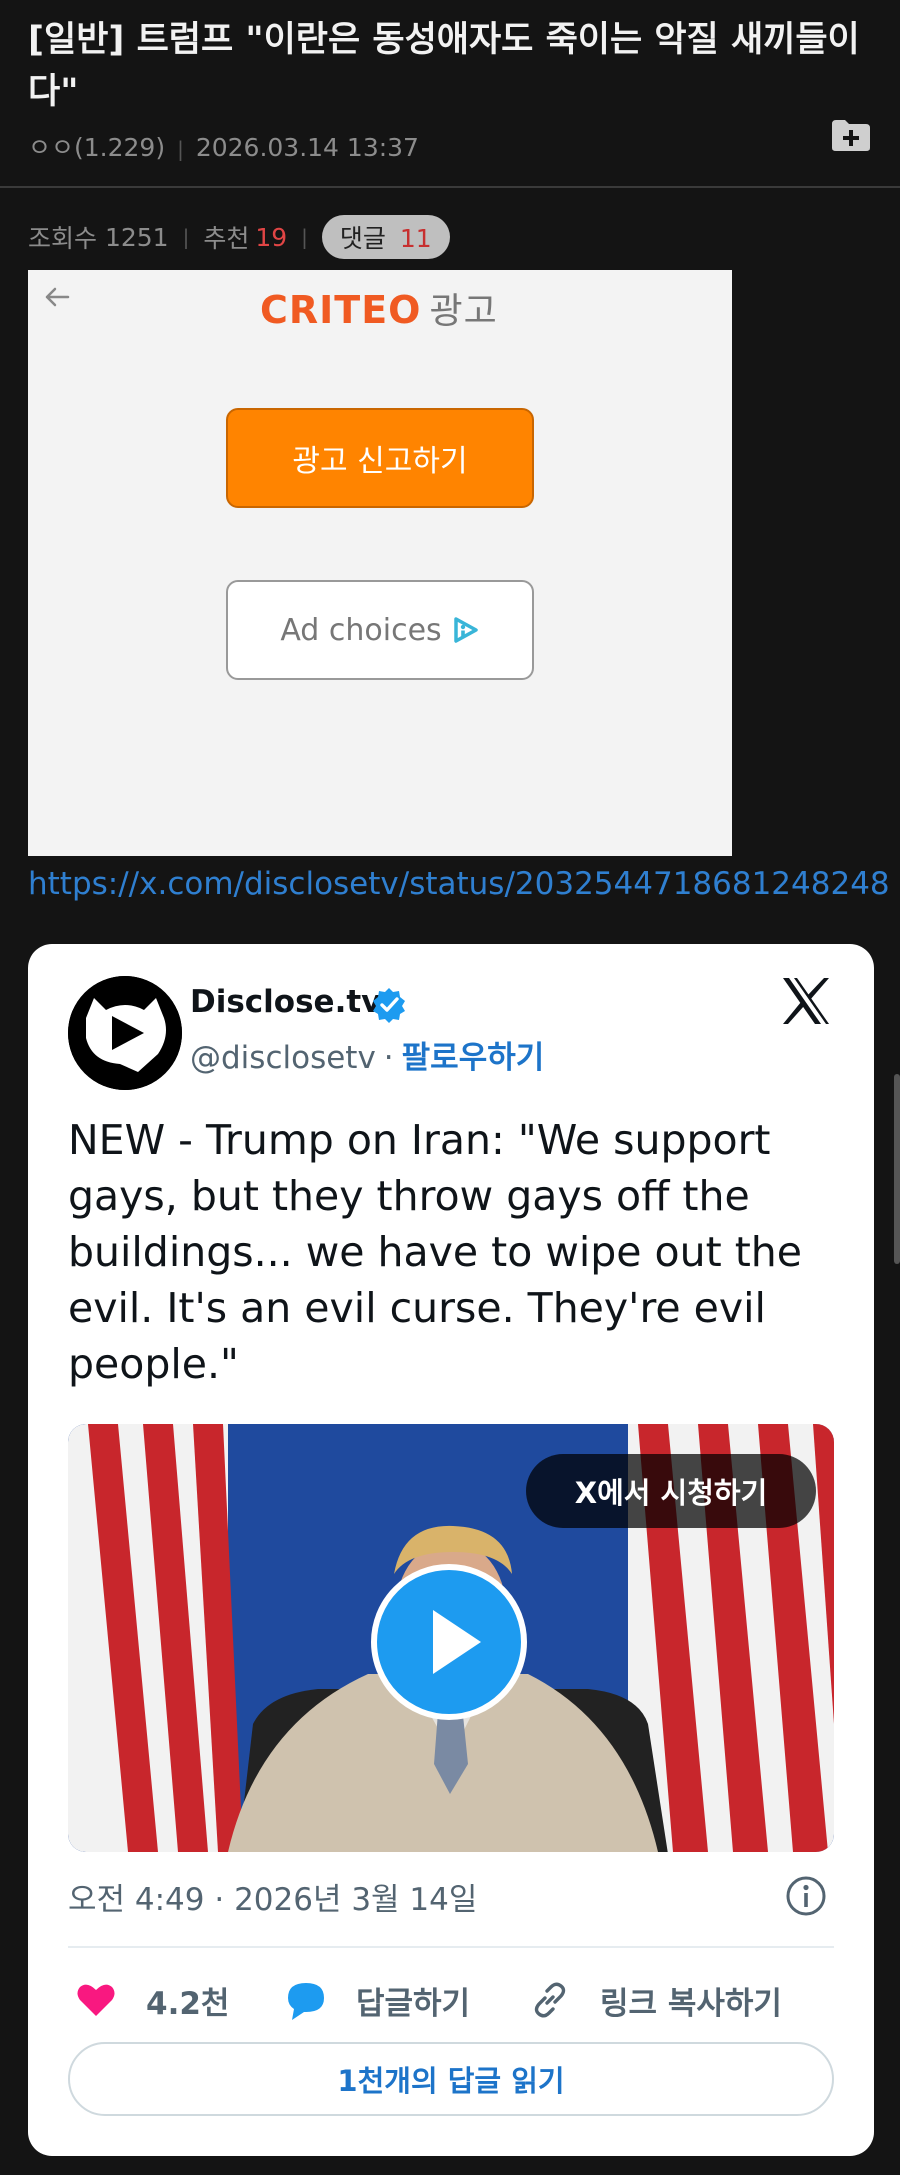  Describe the element at coordinates (465, 630) in the screenshot. I see `ad-choices-icon` at that location.